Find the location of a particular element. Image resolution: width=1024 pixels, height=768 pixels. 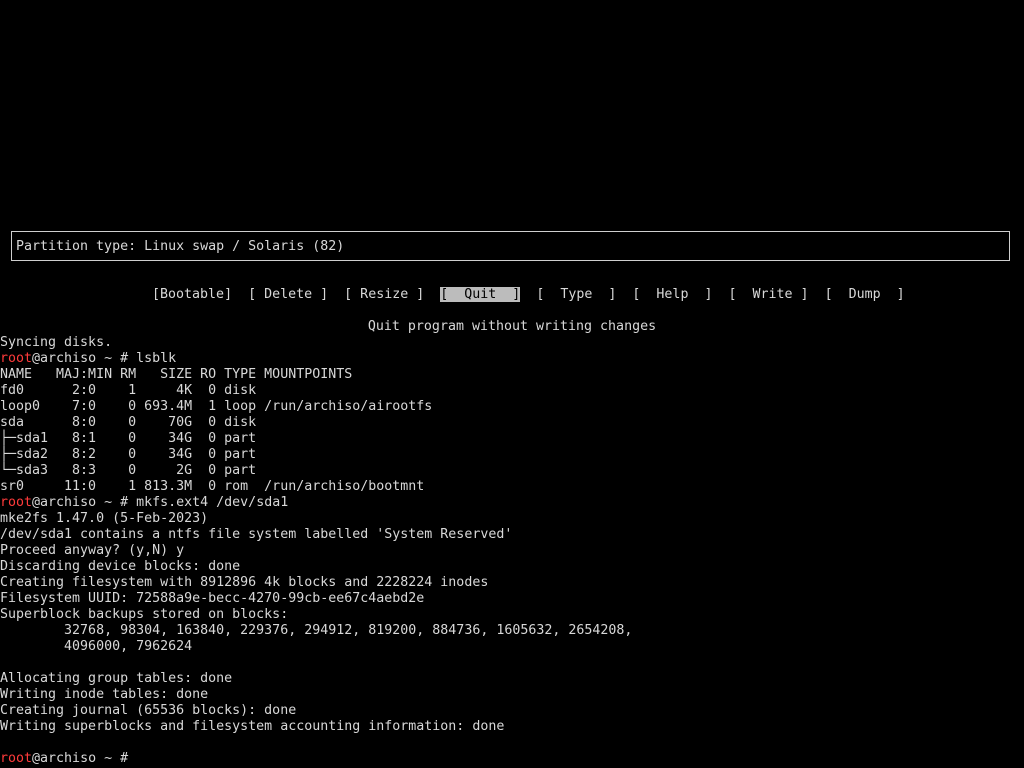

terminal-line: NAME MAJ:MIN RM SIZE RO TYPE MOUNTPOINTS is located at coordinates (176, 374).